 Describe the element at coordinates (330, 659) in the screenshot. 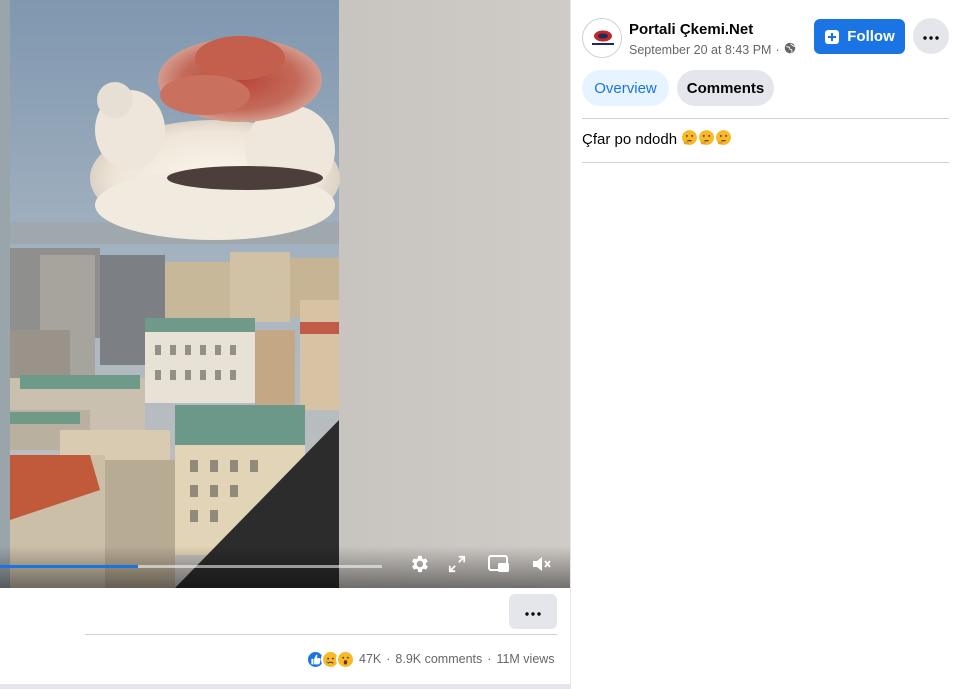

I see `reactions-summary` at that location.